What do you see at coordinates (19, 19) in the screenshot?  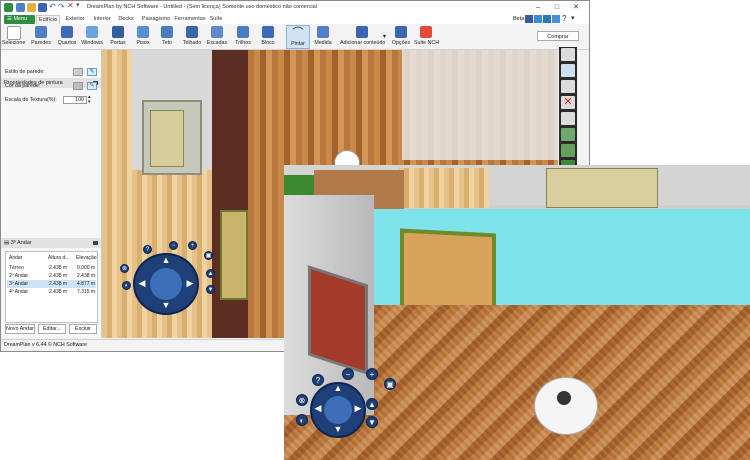 I see `menu-button: ☰ Menu` at bounding box center [19, 19].